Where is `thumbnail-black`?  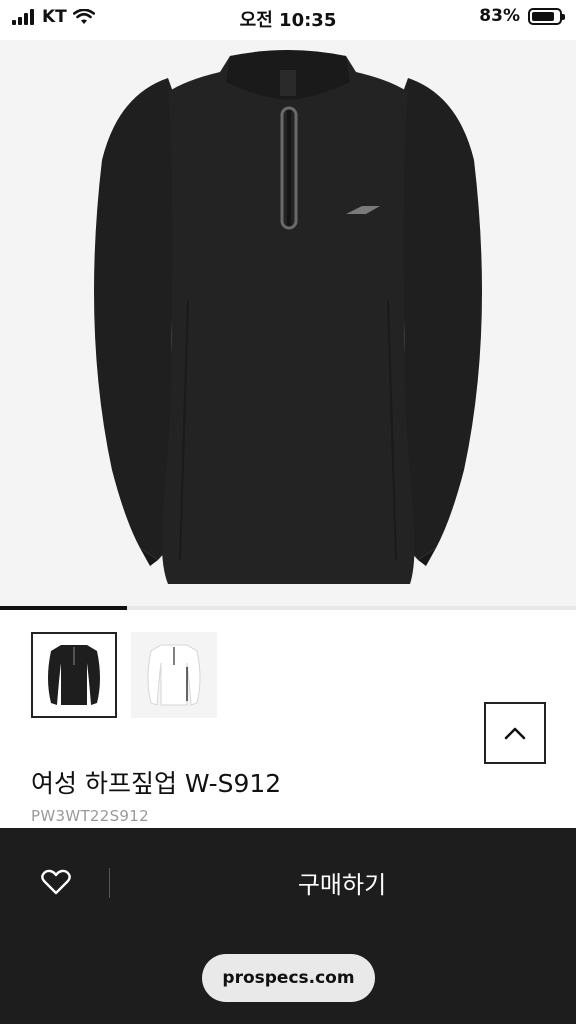 thumbnail-black is located at coordinates (74, 675).